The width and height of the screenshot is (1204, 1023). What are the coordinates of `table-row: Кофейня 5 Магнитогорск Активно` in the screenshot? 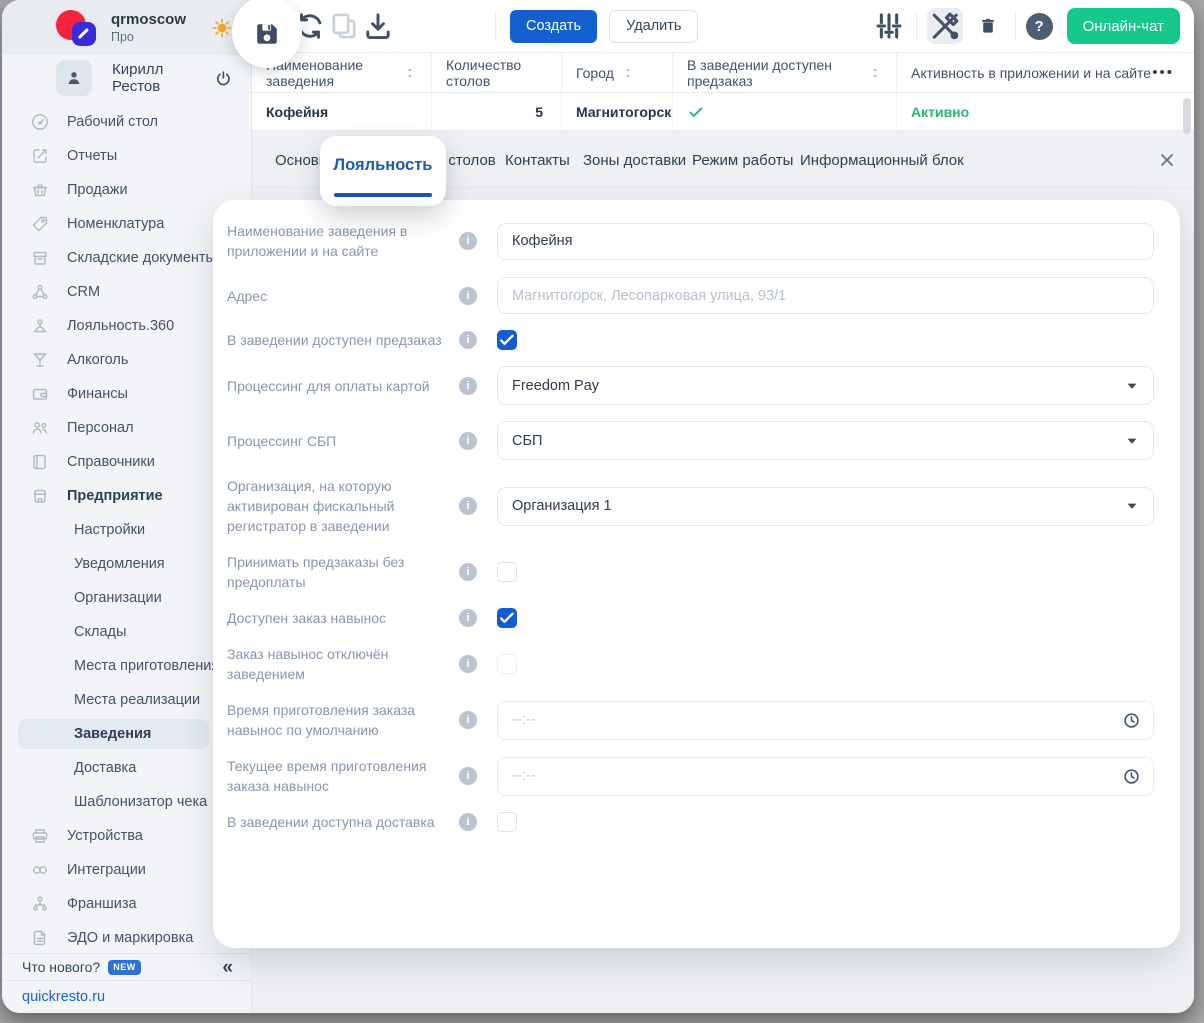 It's located at (723, 112).